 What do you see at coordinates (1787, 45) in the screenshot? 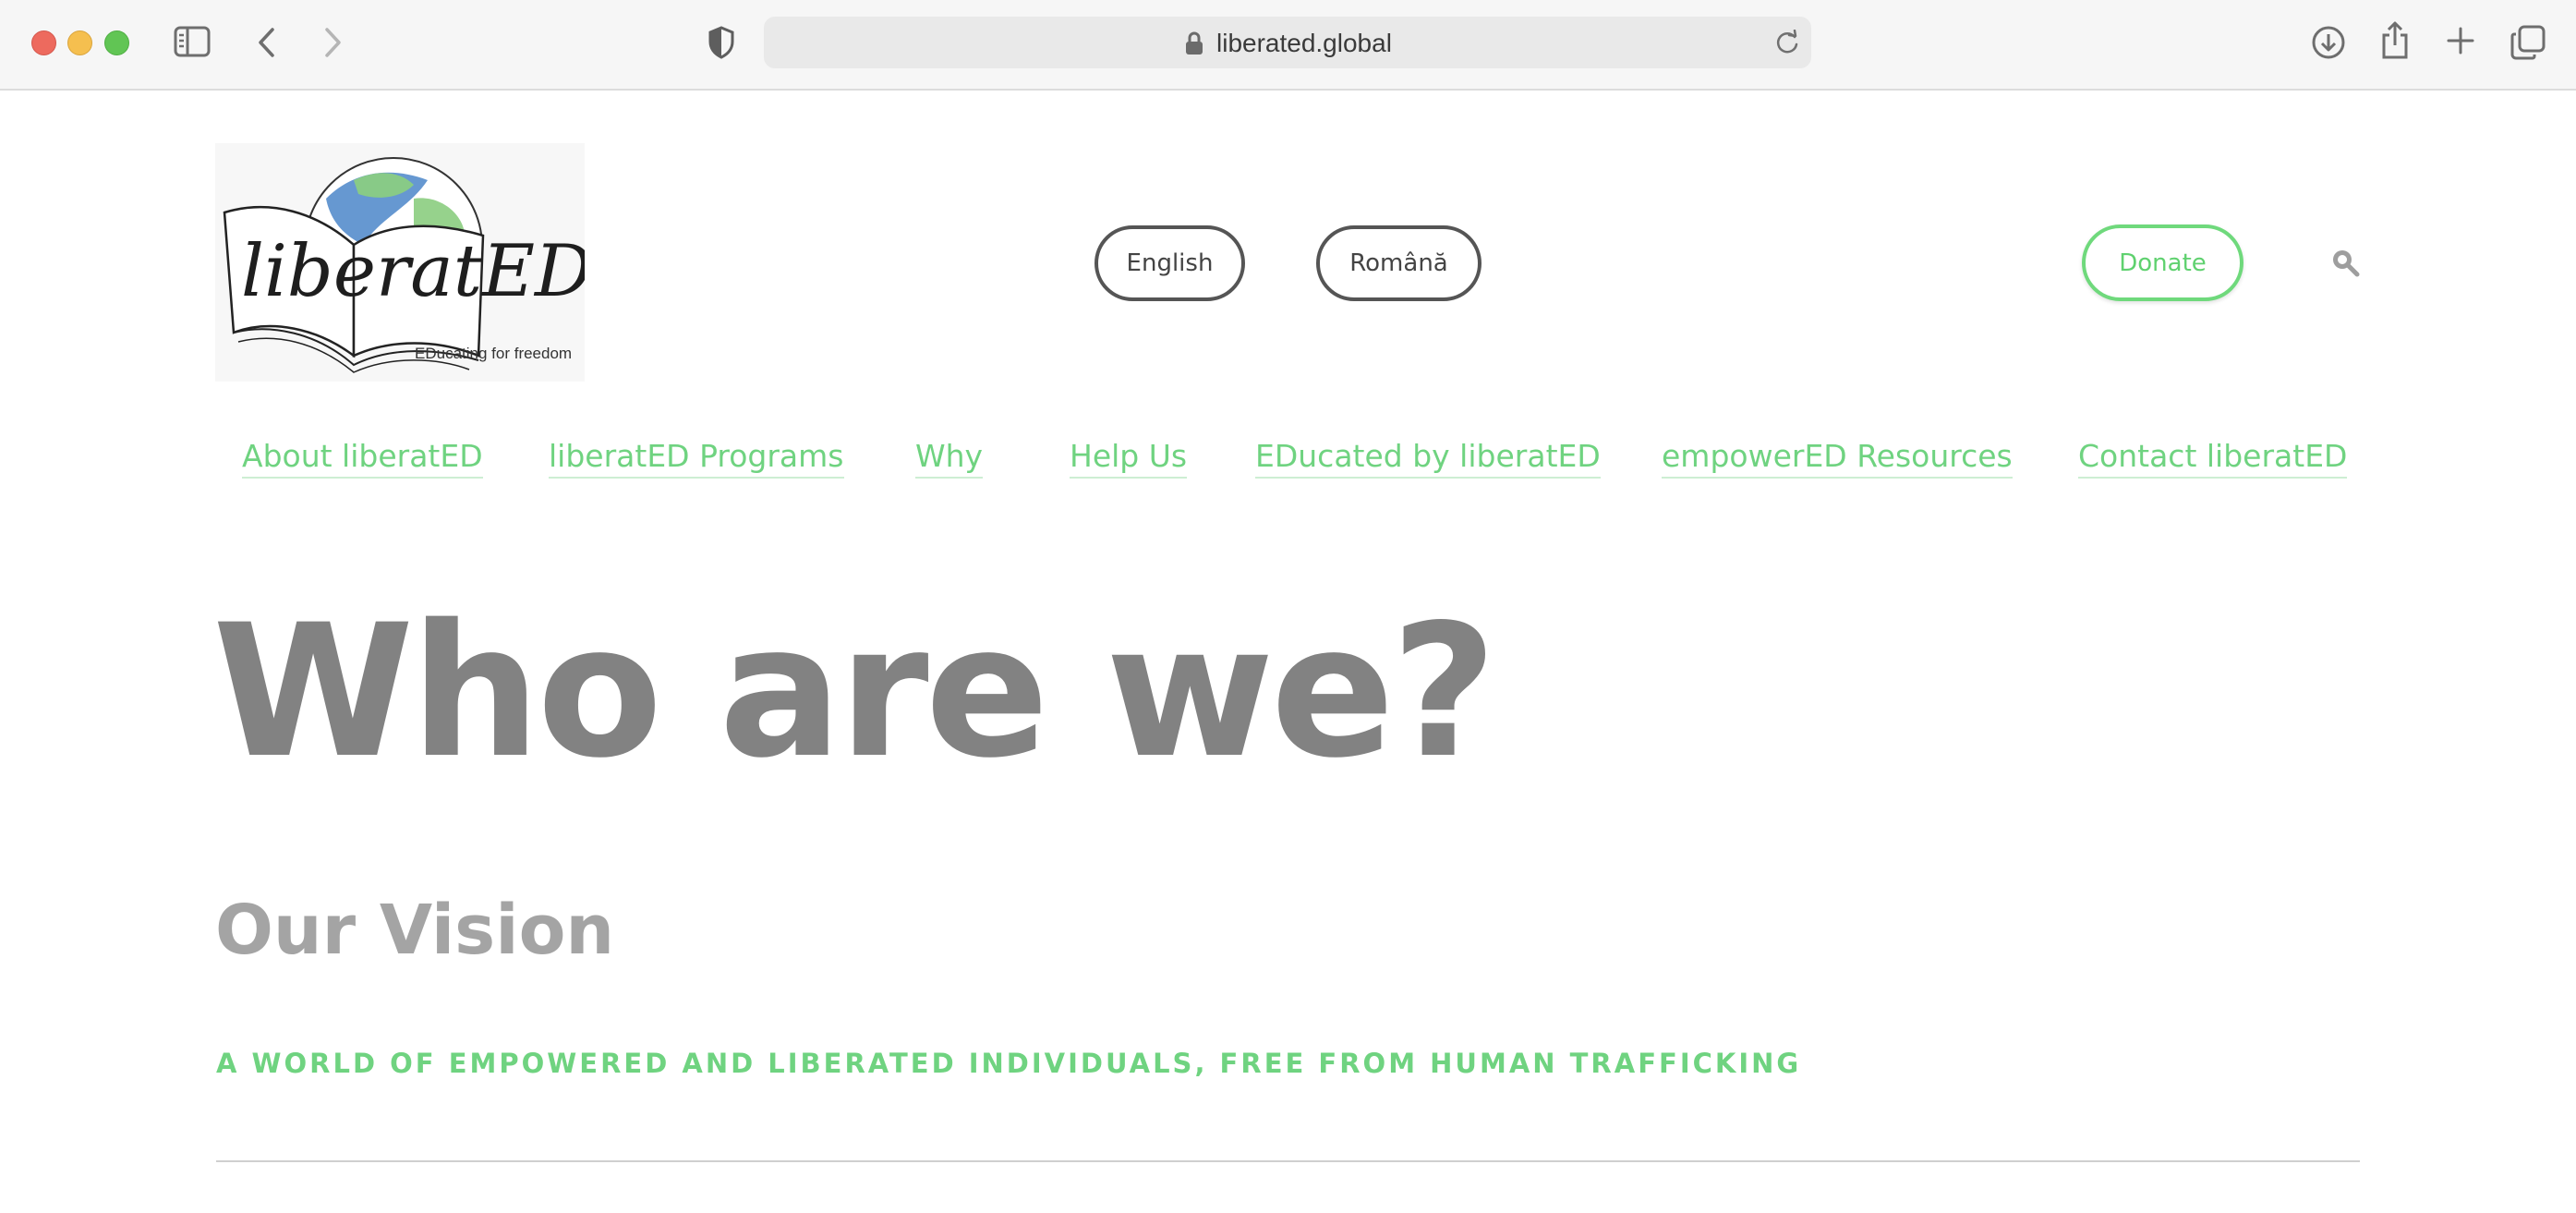
I see `reload-icon` at bounding box center [1787, 45].